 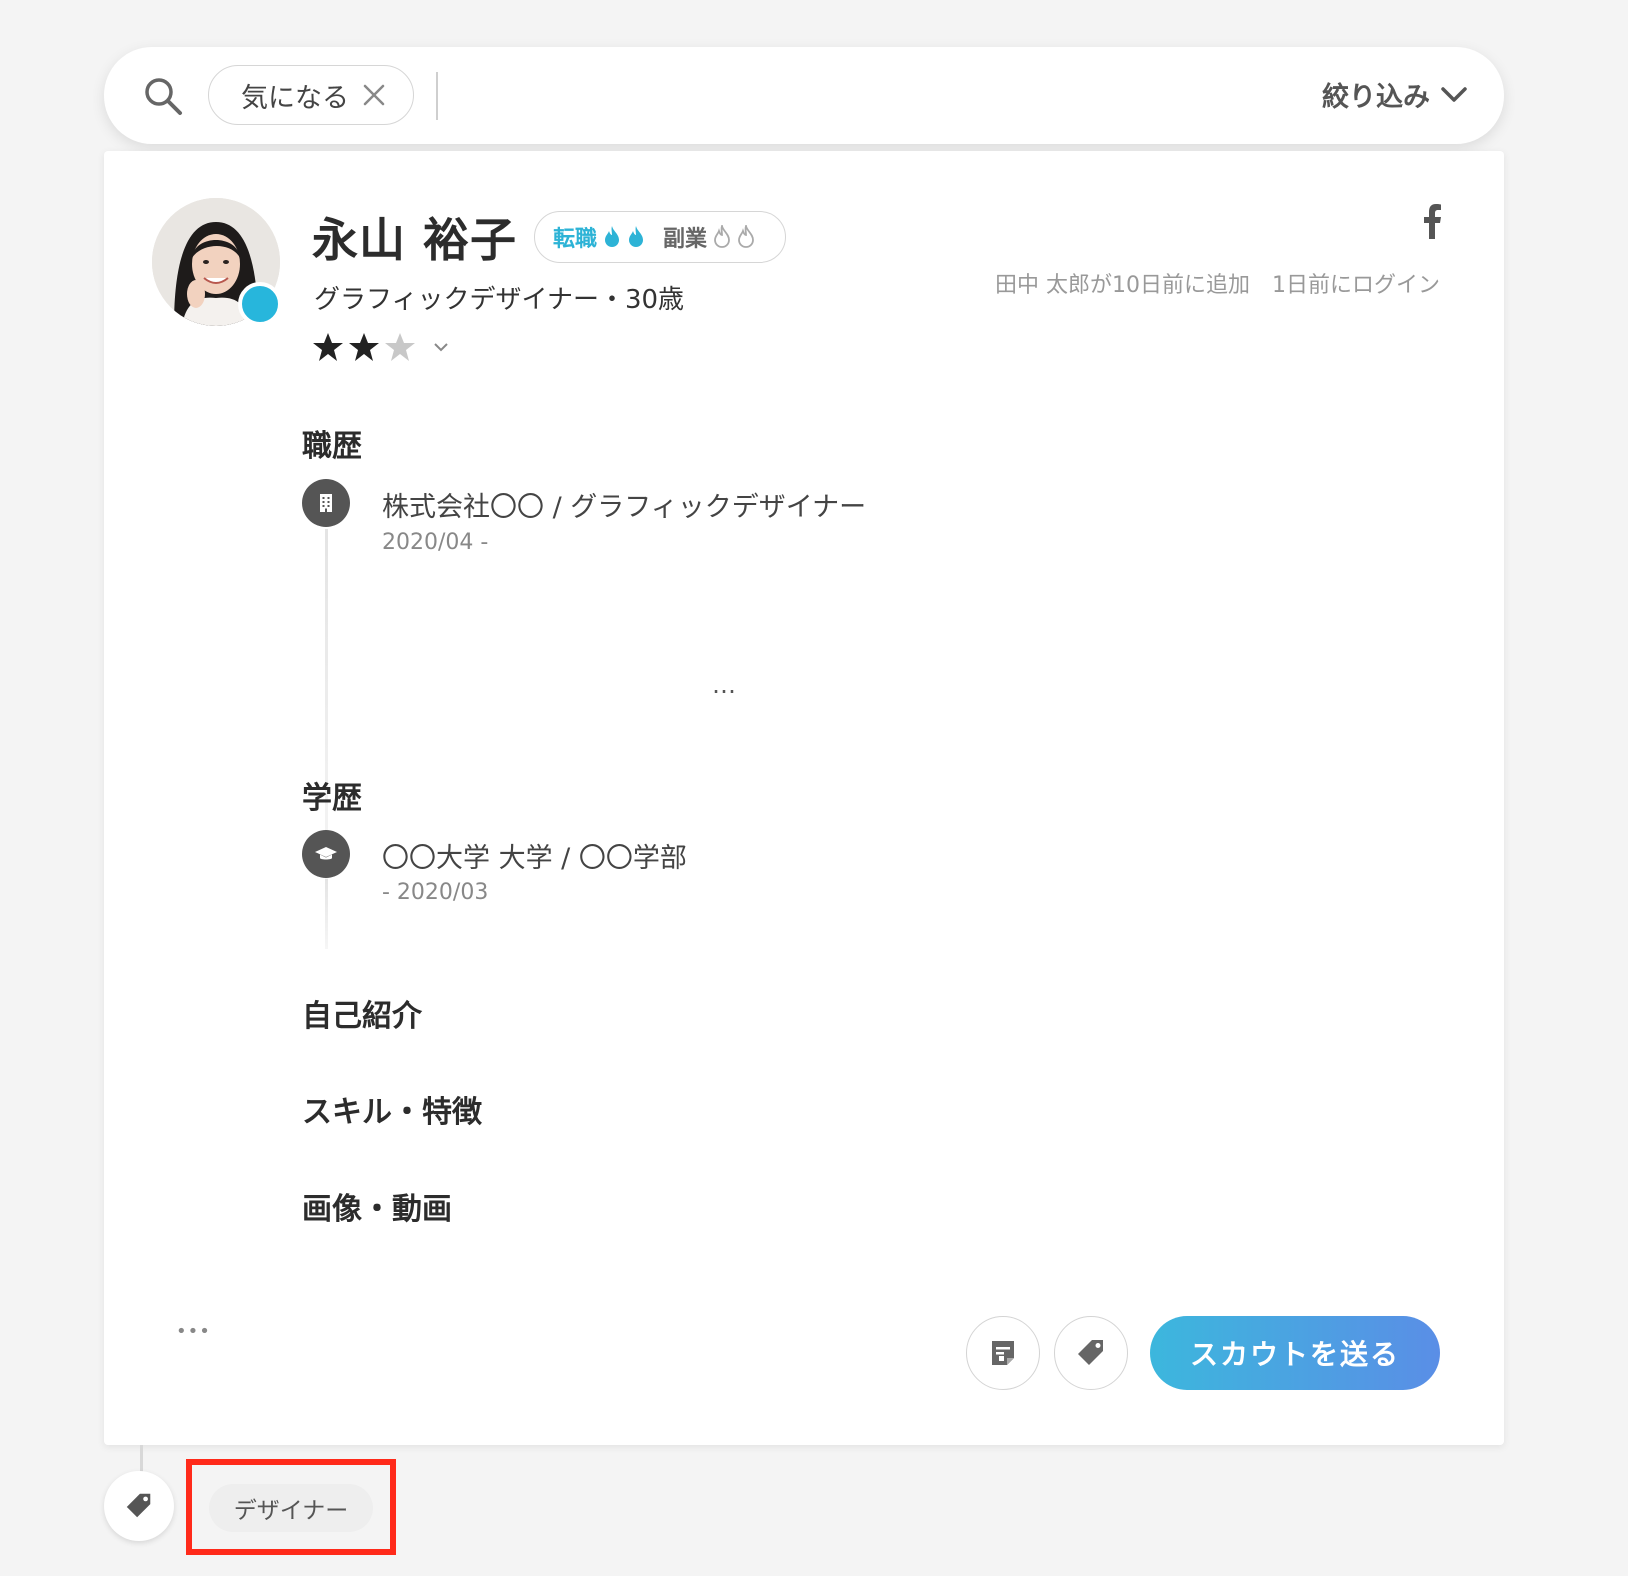 I want to click on filter-chip: 気になる, so click(x=311, y=95).